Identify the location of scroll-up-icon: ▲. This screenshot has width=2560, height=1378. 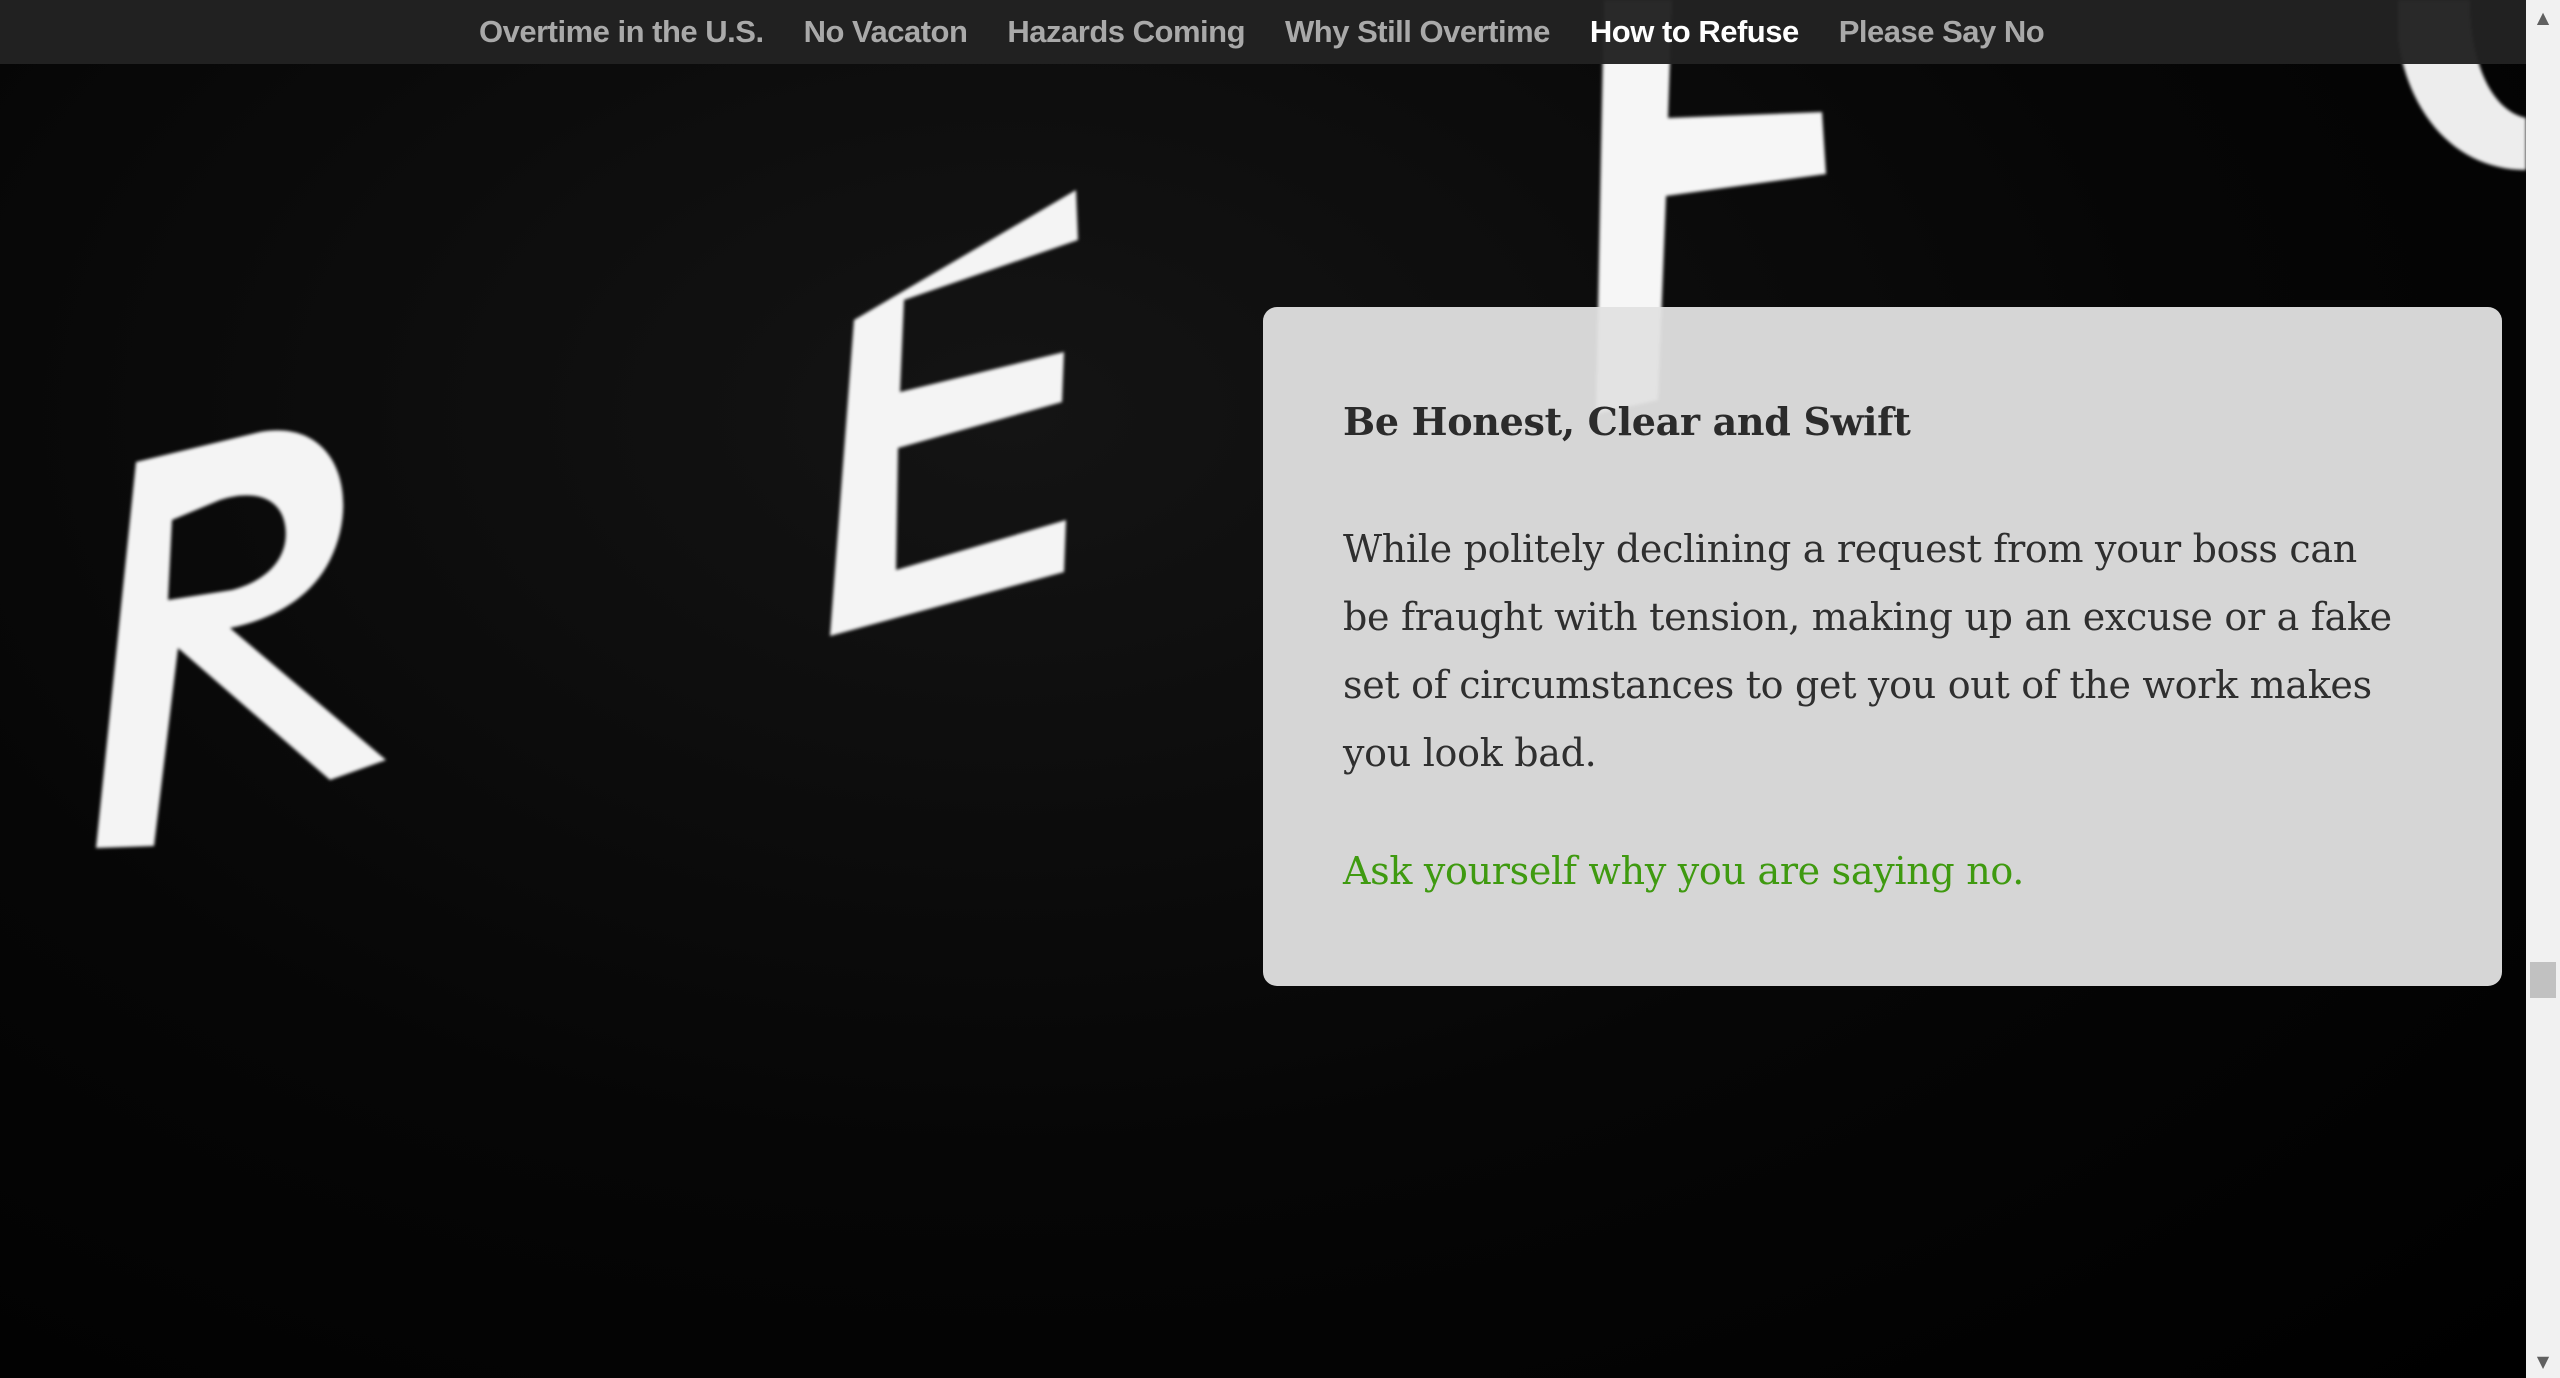
(2543, 17).